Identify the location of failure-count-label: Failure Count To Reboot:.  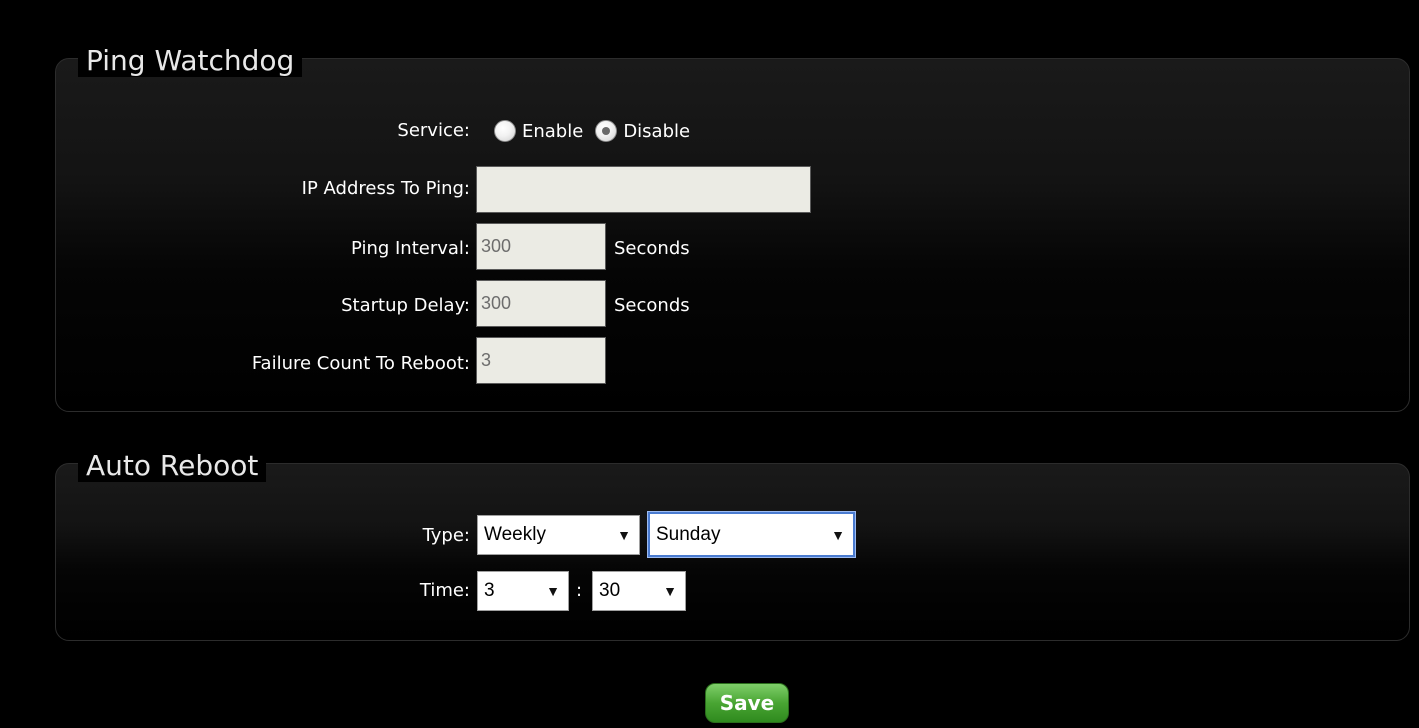
(360, 363).